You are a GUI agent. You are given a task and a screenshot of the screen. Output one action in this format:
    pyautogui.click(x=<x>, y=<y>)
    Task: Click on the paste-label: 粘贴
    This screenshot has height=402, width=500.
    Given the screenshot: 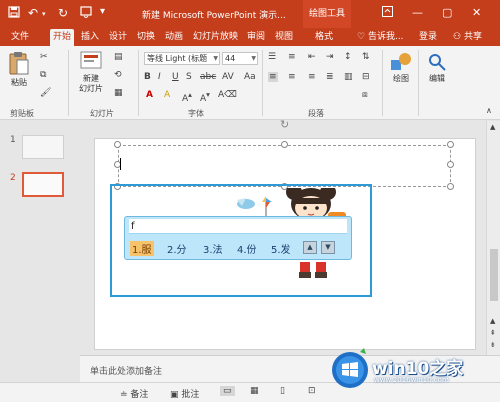 What is the action you would take?
    pyautogui.click(x=19, y=82)
    